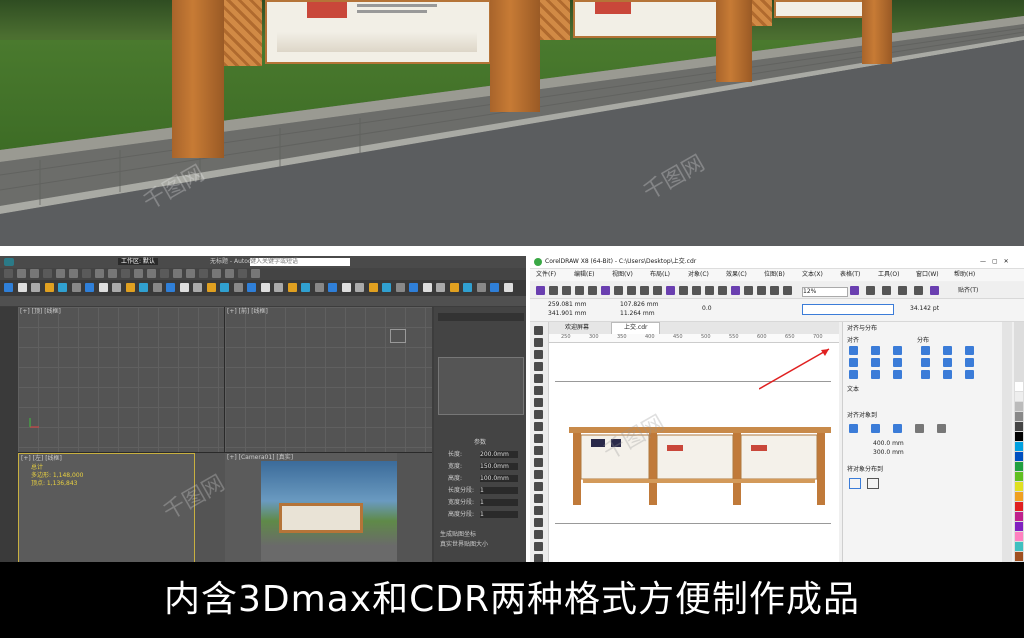  I want to click on rotation-angle: 0.0, so click(707, 308).